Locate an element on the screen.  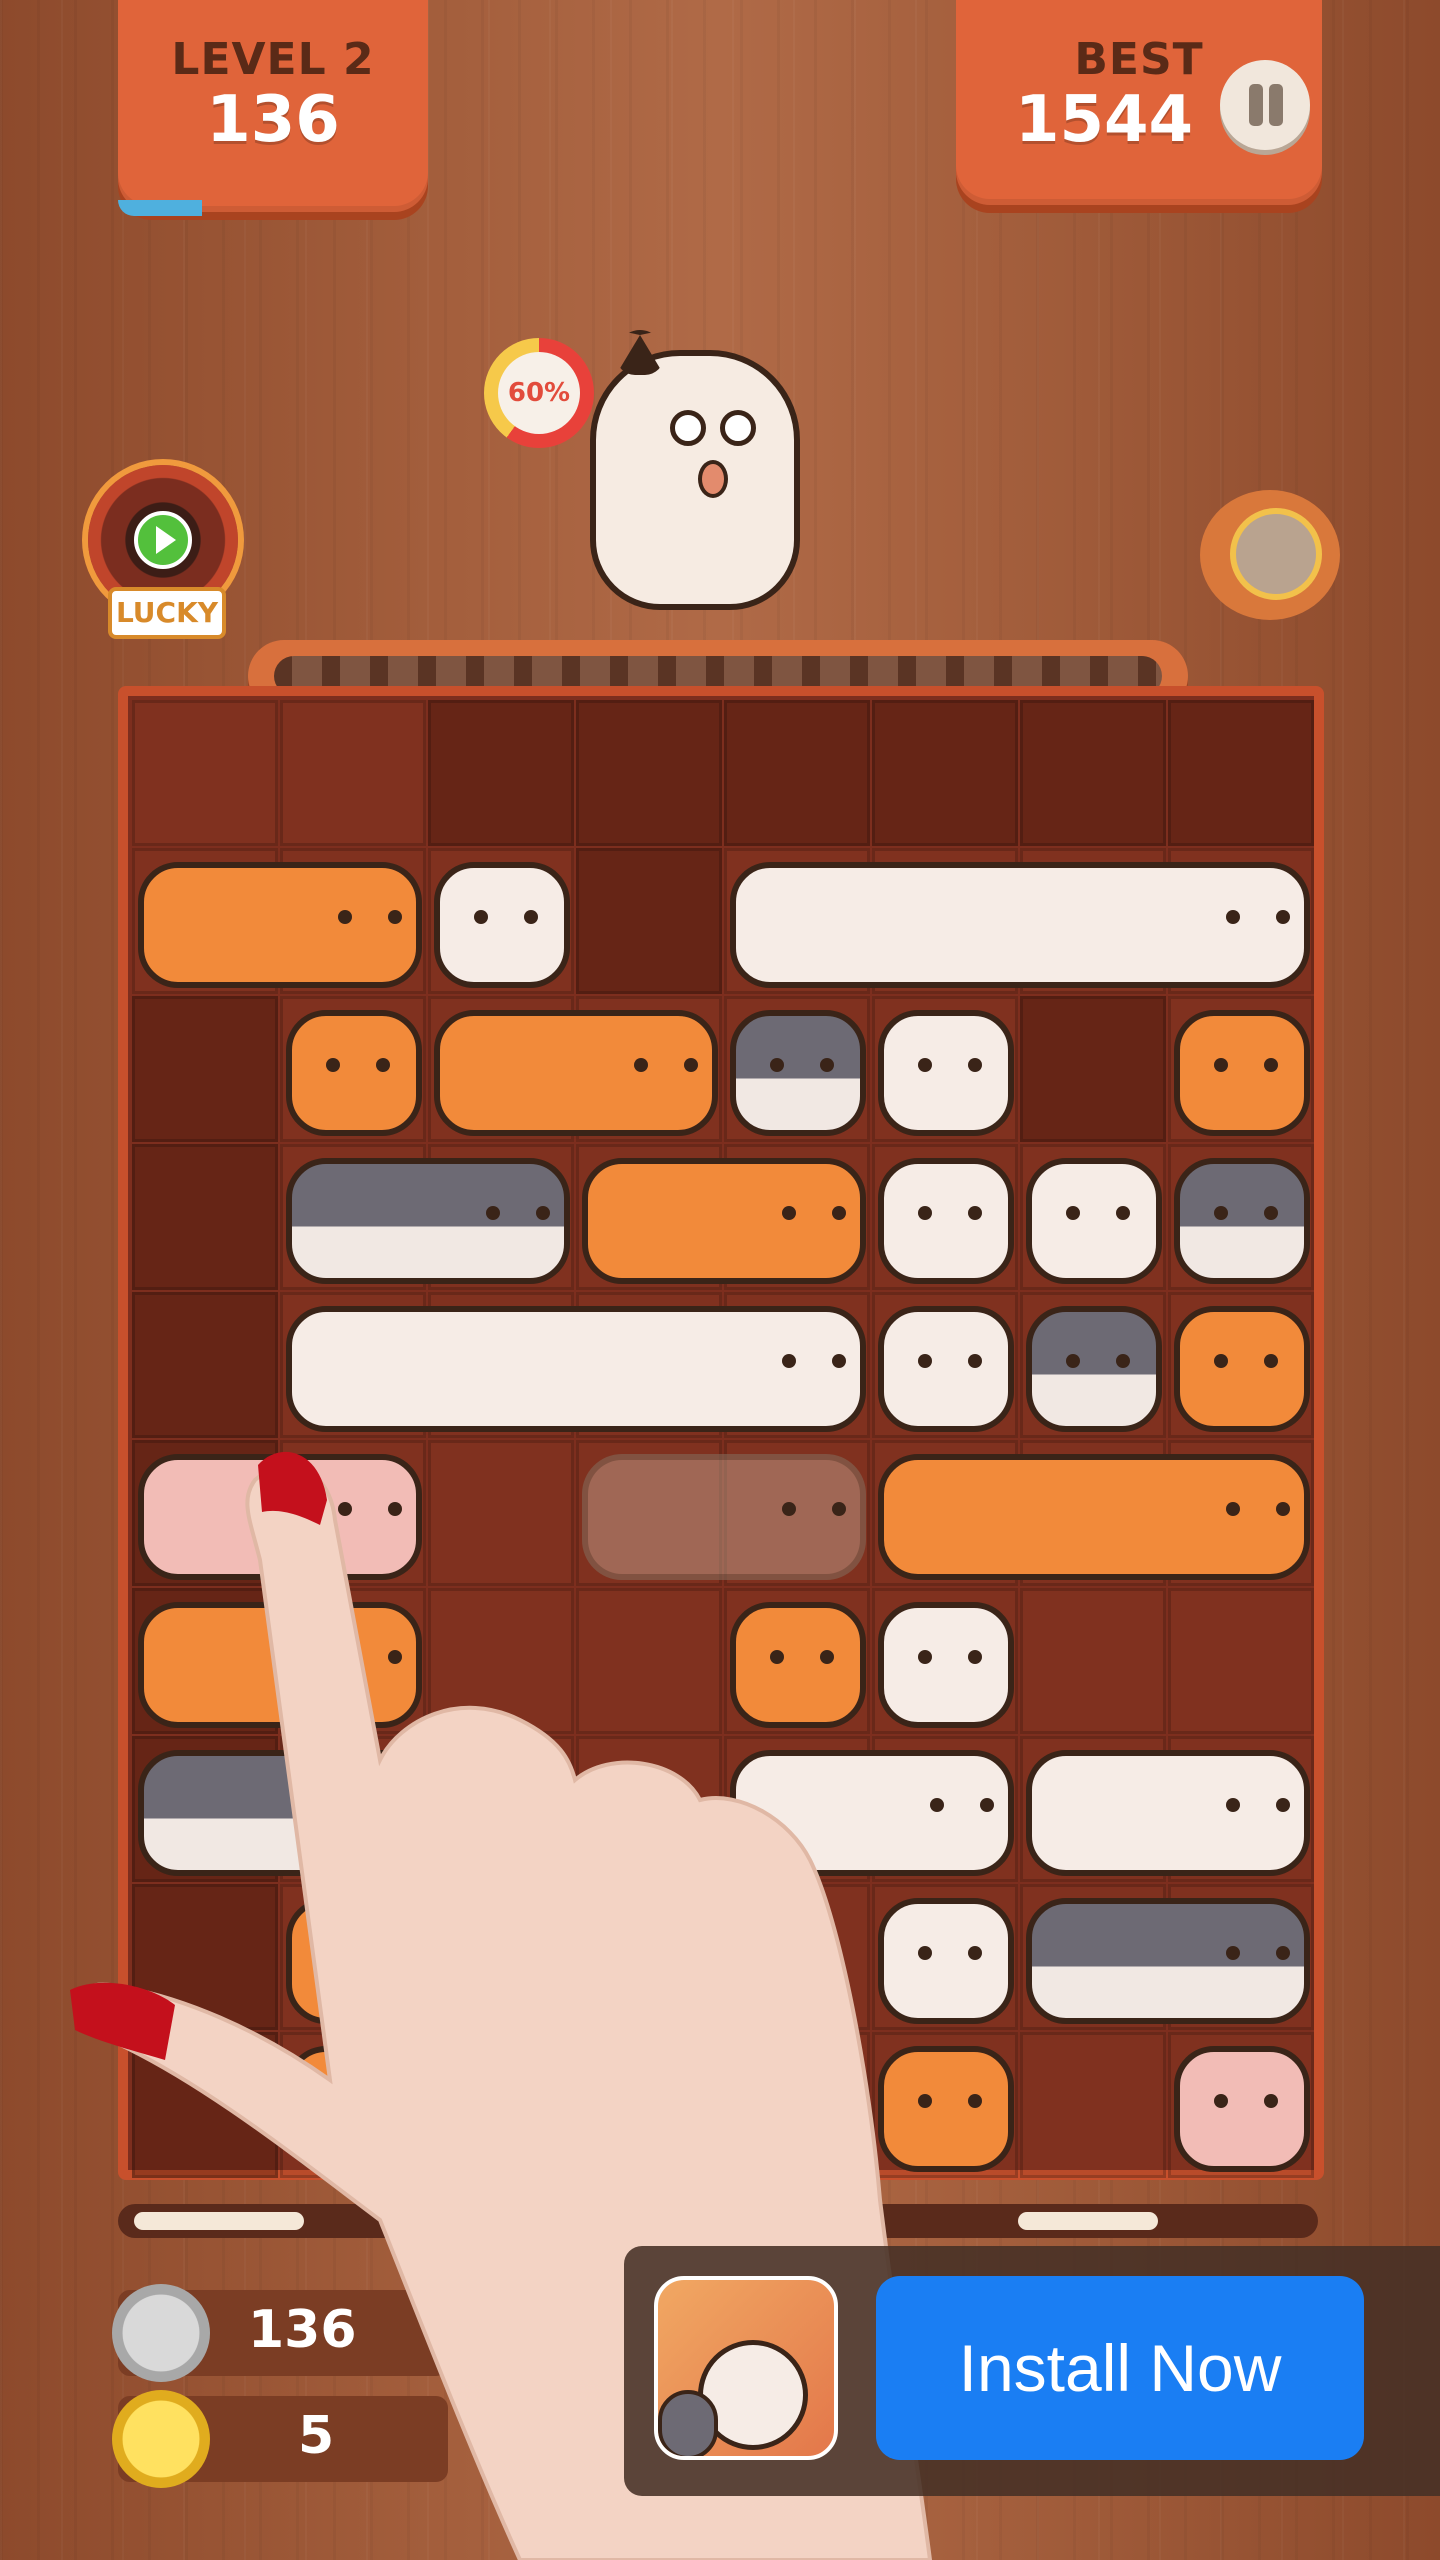
level-progress-fill is located at coordinates (160, 208).